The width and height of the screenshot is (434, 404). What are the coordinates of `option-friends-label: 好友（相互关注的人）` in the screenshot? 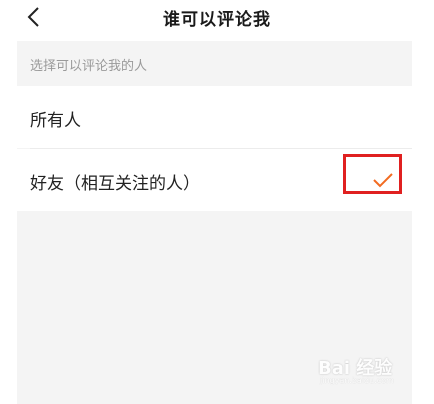 It's located at (115, 184).